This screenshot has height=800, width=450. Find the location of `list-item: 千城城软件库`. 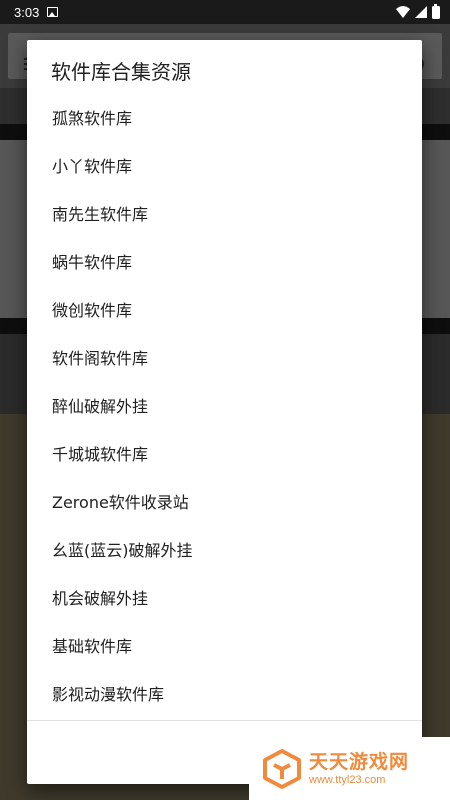

list-item: 千城城软件库 is located at coordinates (224, 453).